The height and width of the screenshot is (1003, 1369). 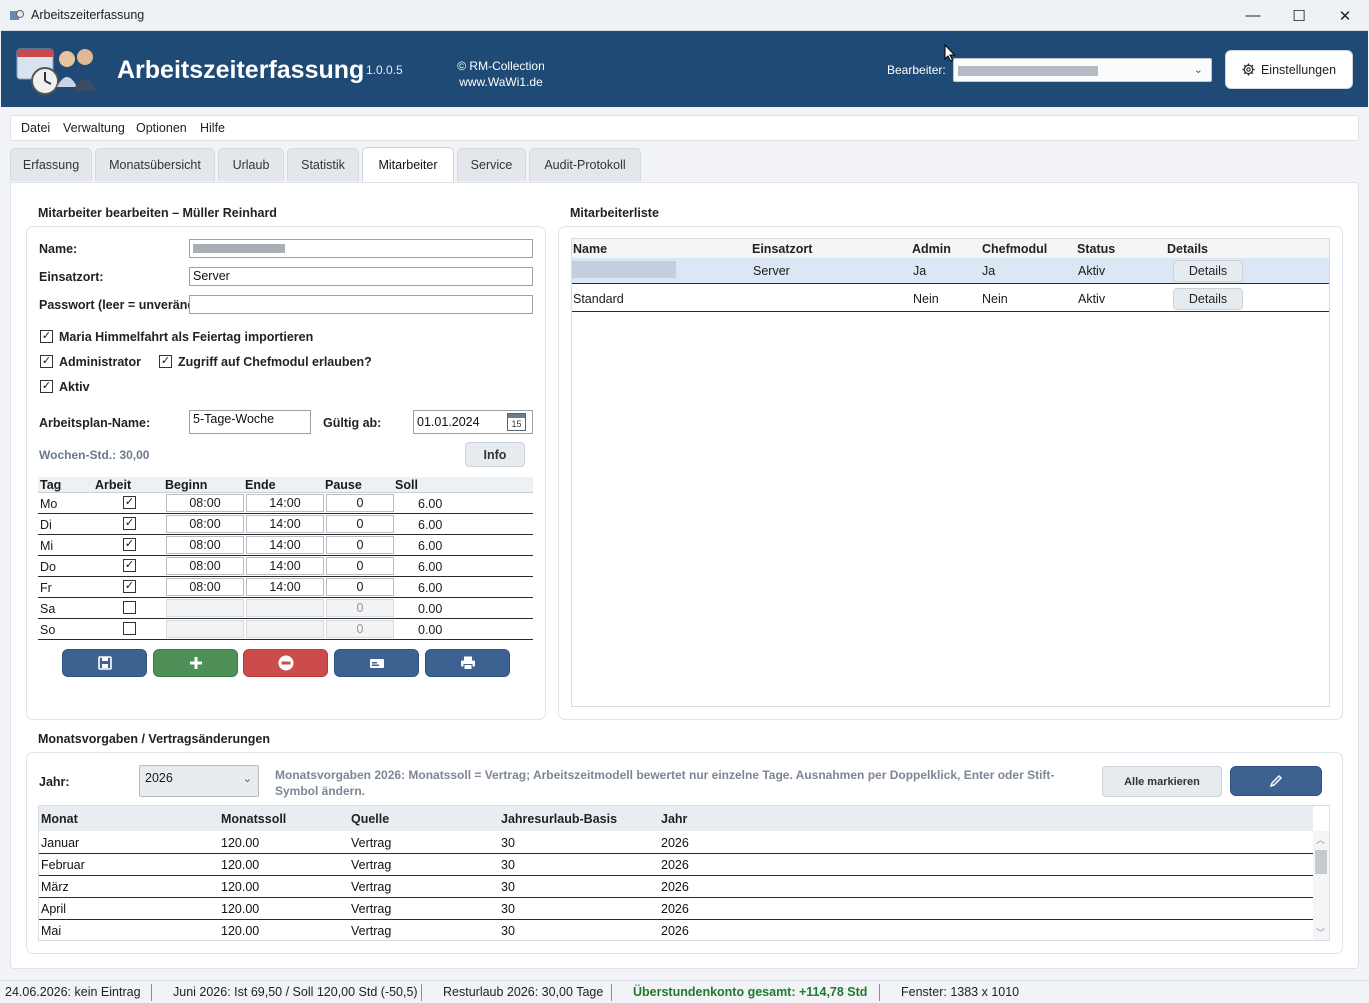 I want to click on card-button, so click(x=376, y=663).